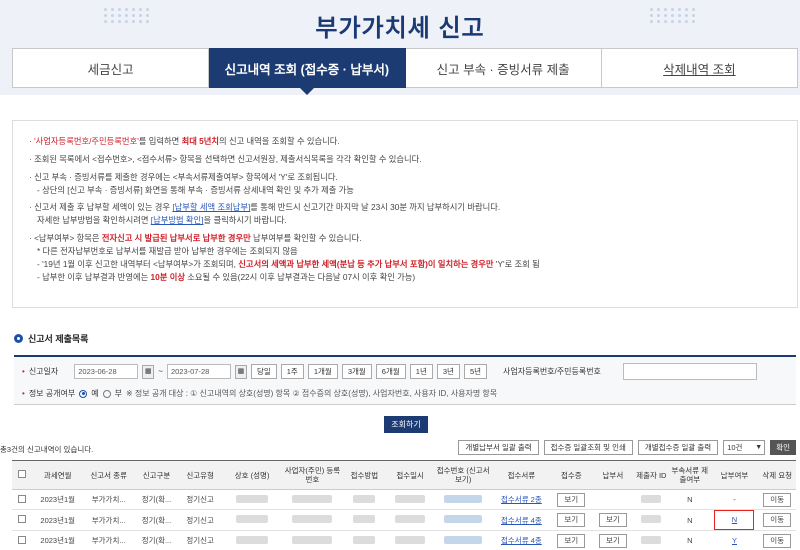  What do you see at coordinates (571, 475) in the screenshot?
I see `col-header: 접수증` at bounding box center [571, 475].